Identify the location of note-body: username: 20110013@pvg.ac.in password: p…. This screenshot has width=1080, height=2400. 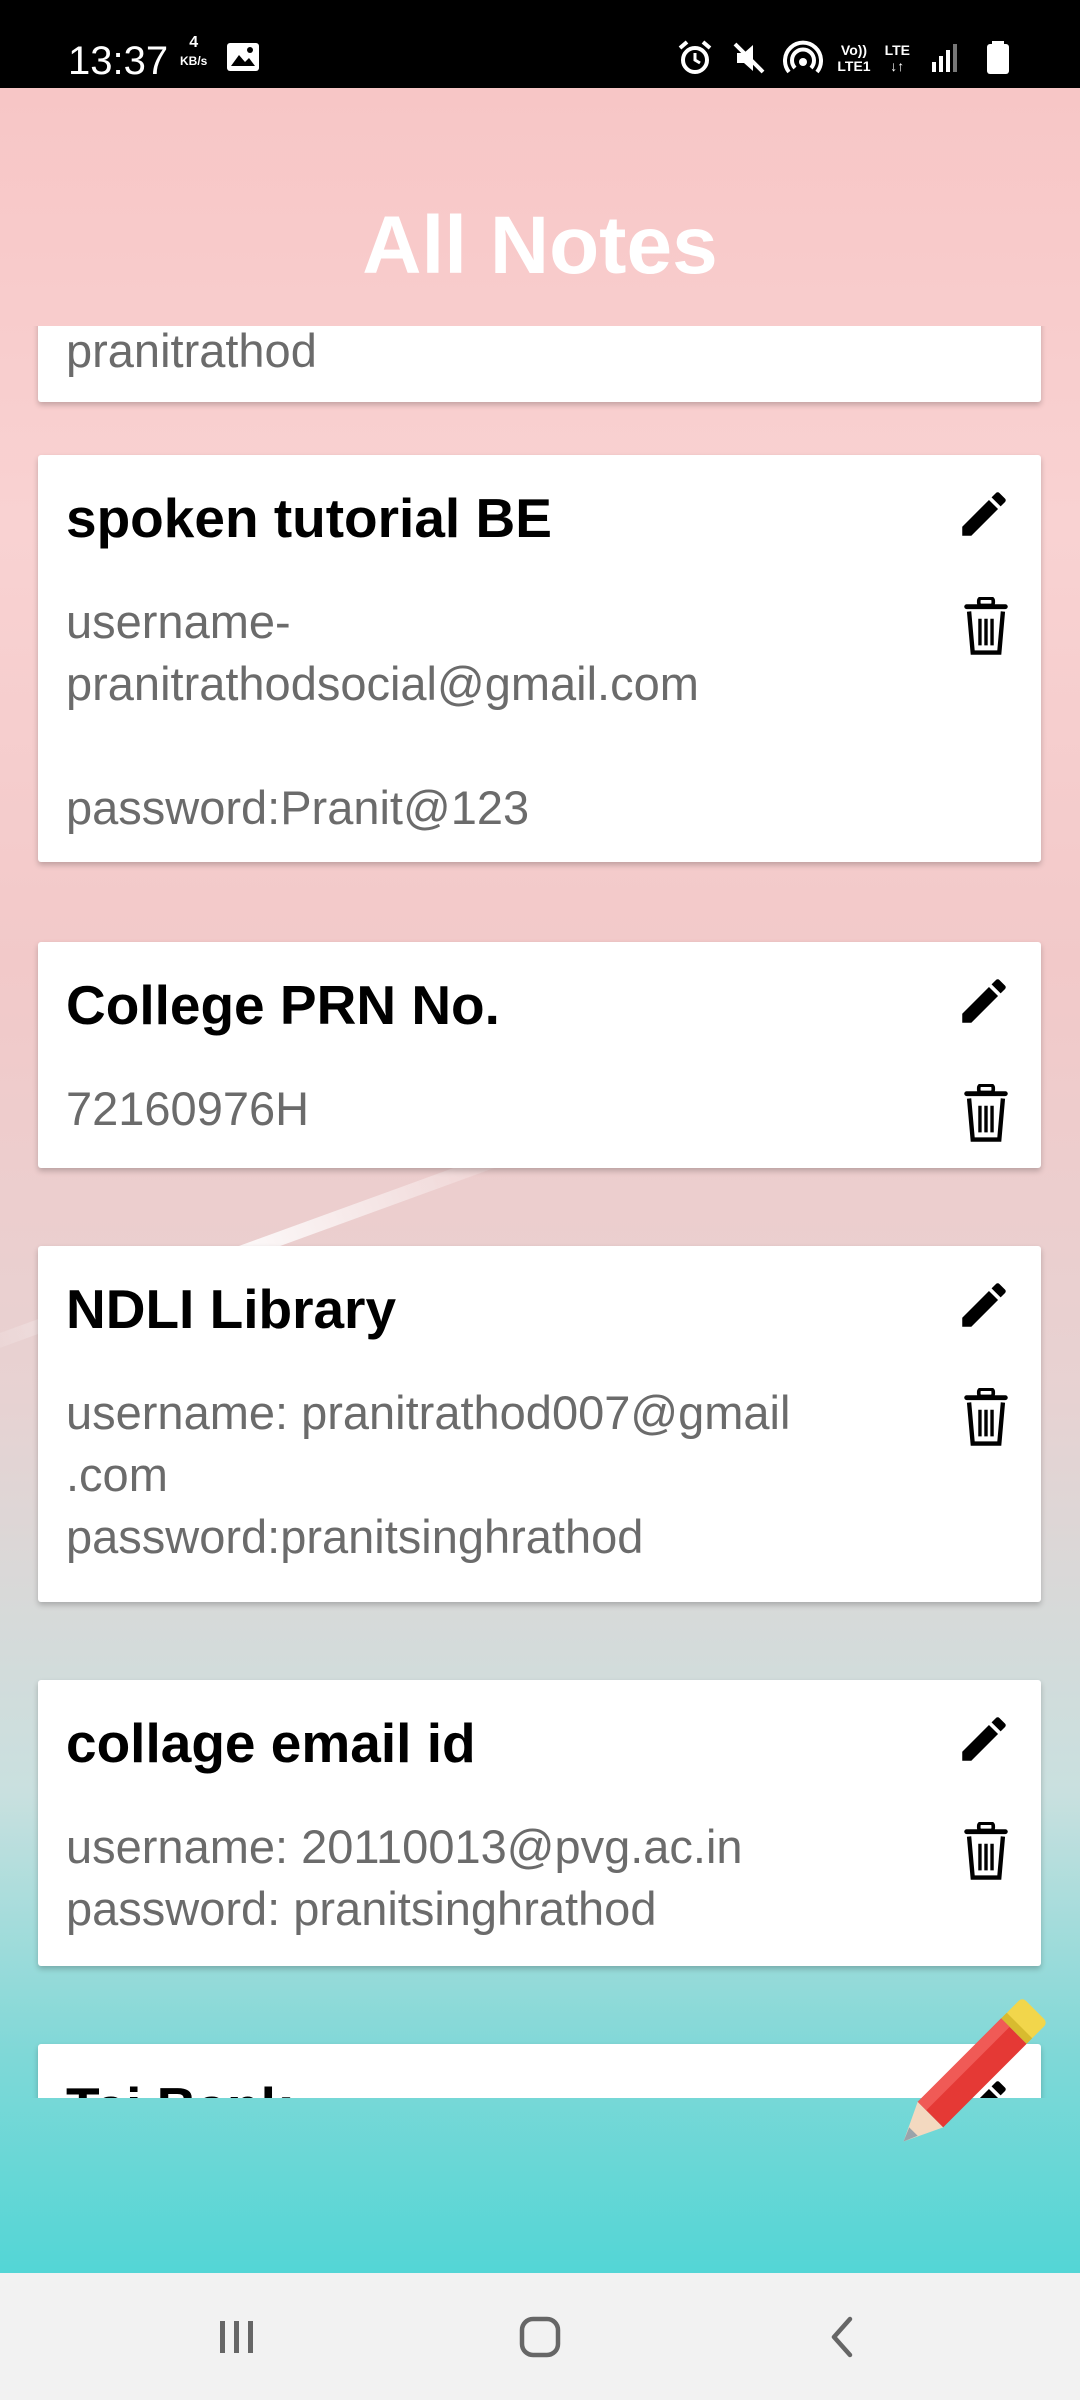
(404, 1877).